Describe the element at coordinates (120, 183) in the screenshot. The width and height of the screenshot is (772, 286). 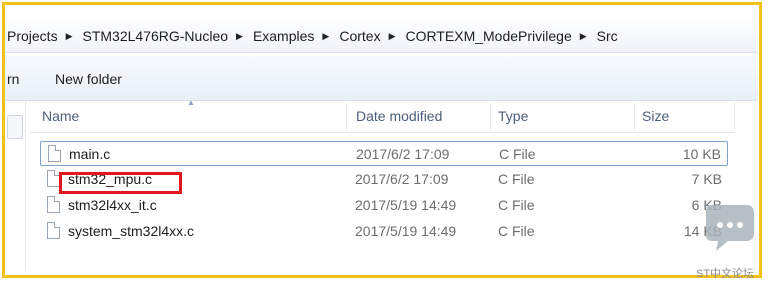
I see `annotation-highlight-box` at that location.